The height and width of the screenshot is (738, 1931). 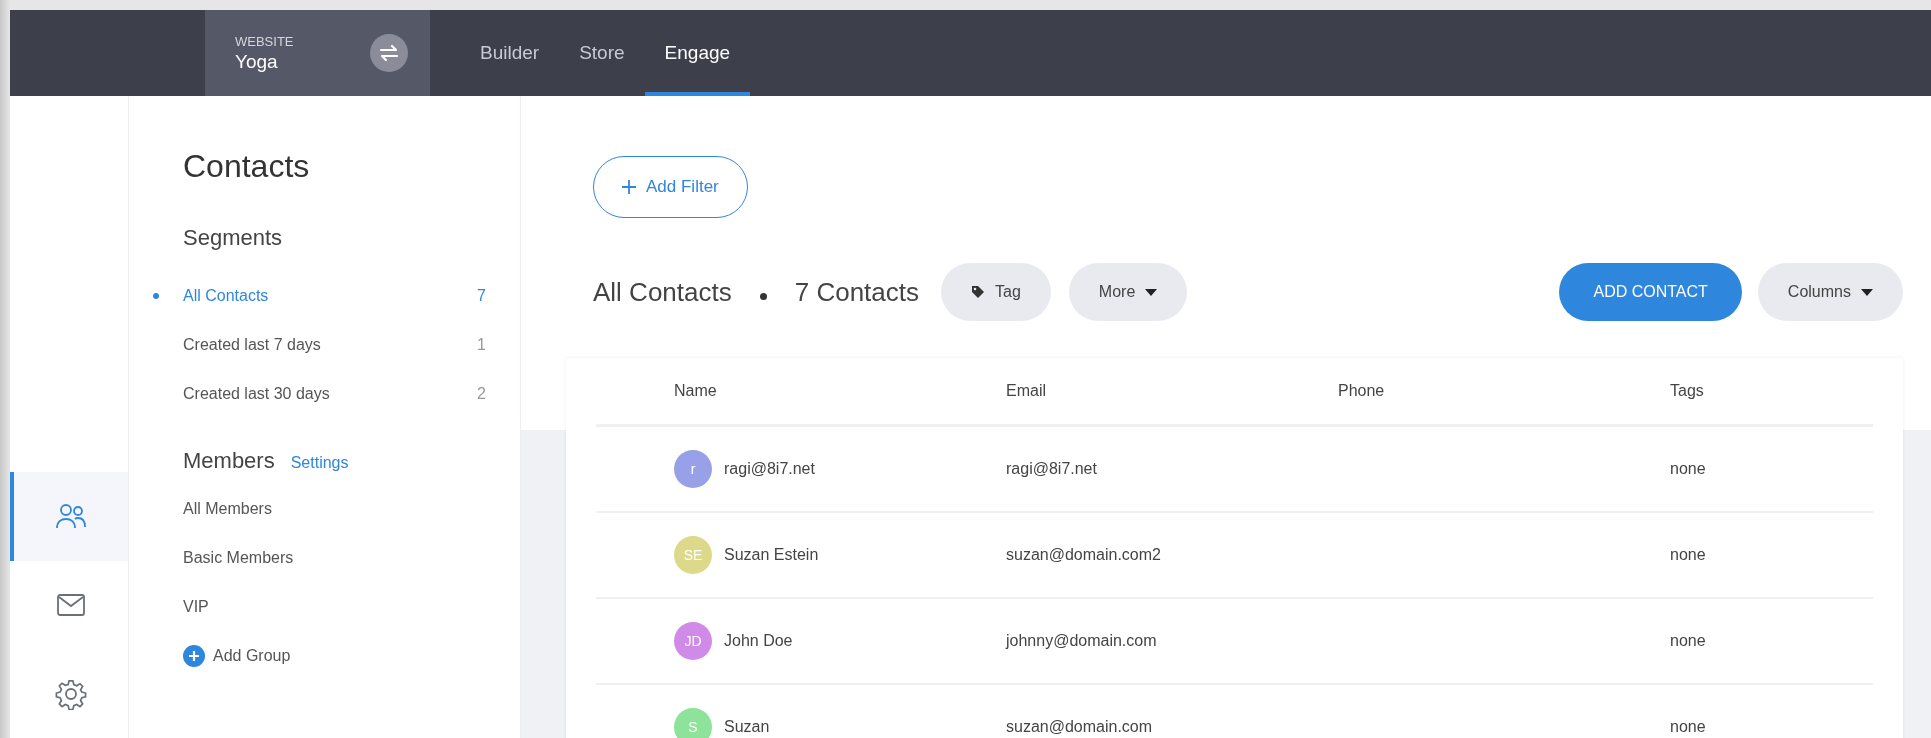 I want to click on column-header: Email, so click(x=1172, y=391).